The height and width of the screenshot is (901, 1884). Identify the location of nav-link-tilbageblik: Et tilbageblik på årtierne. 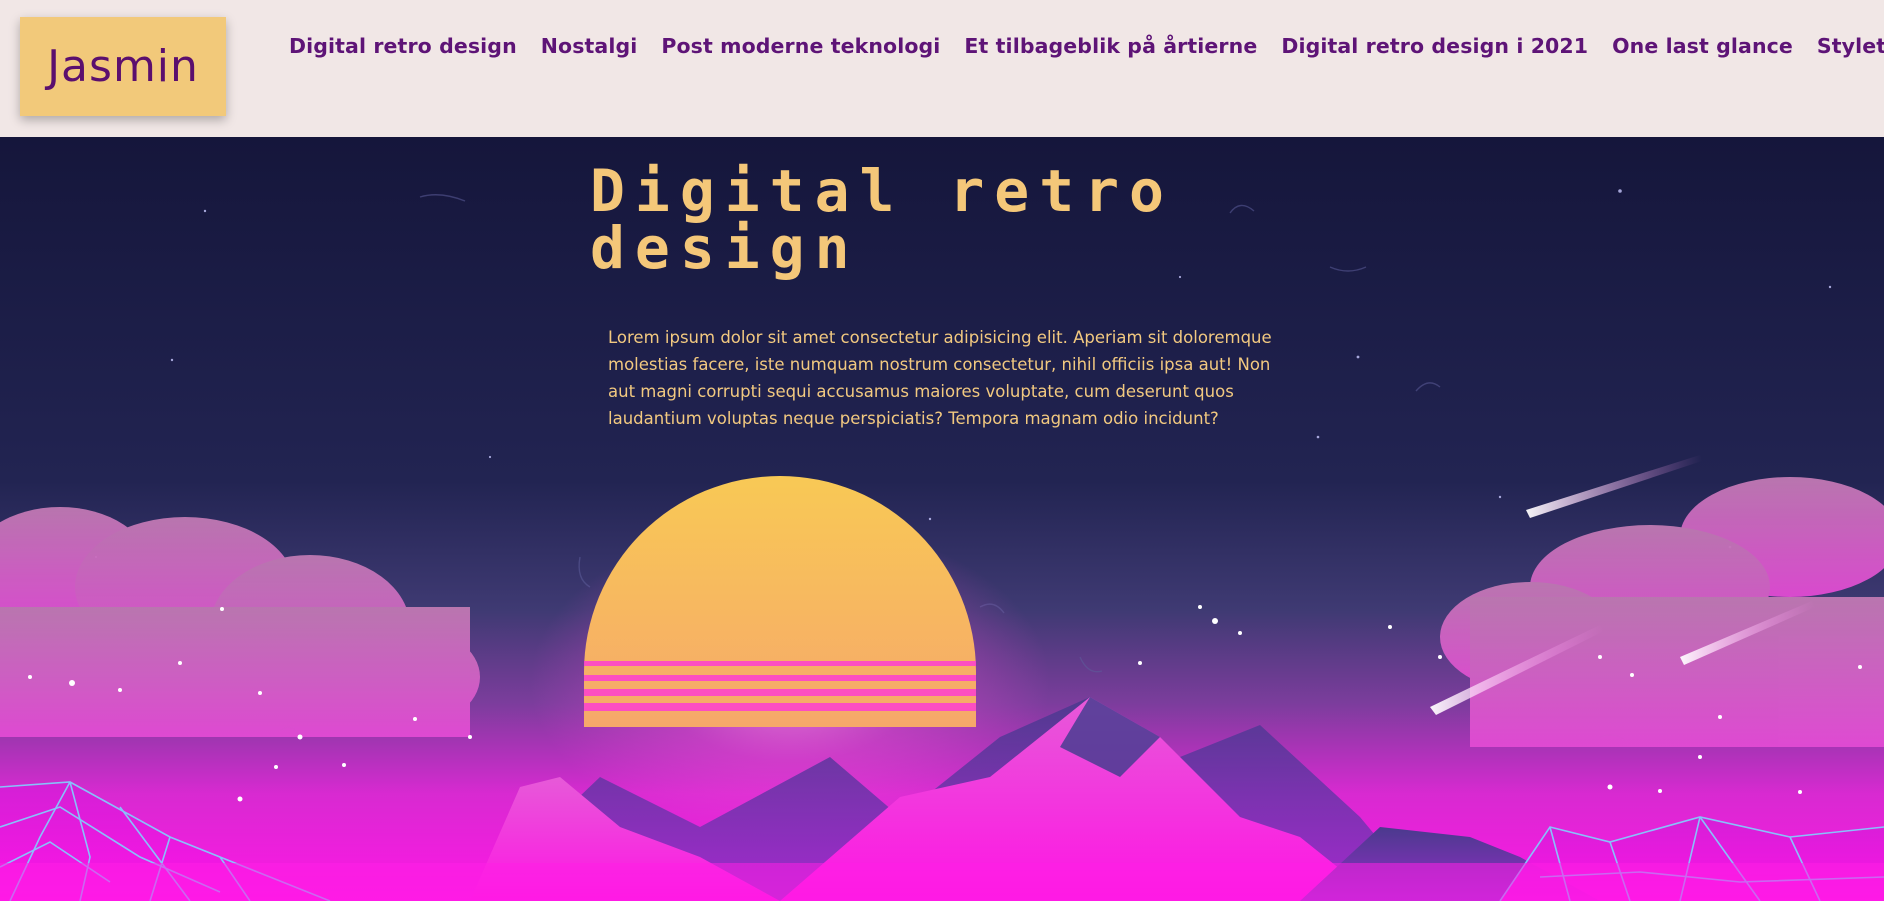
(1110, 49).